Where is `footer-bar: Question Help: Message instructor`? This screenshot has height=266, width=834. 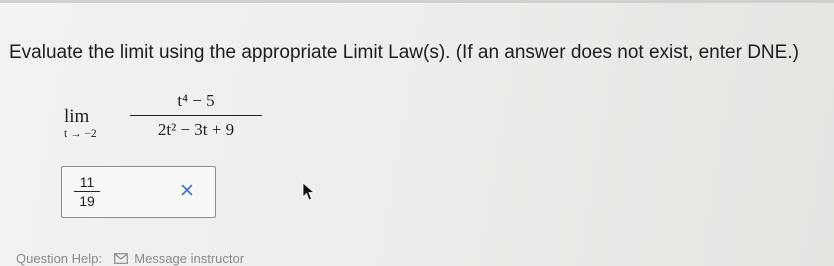
footer-bar: Question Help: Message instructor is located at coordinates (130, 258).